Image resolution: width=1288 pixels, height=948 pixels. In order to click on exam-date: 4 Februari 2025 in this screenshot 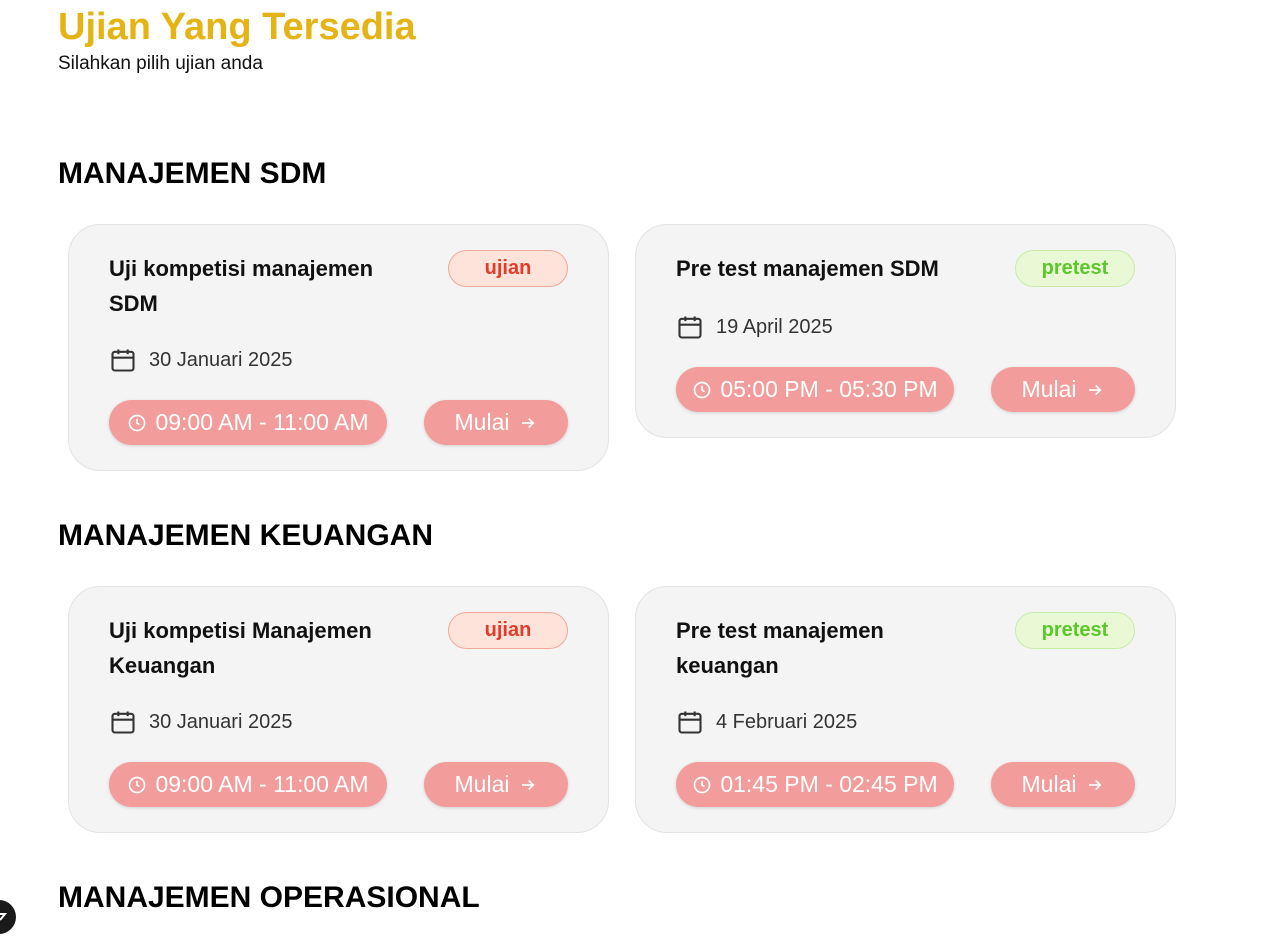, I will do `click(766, 722)`.